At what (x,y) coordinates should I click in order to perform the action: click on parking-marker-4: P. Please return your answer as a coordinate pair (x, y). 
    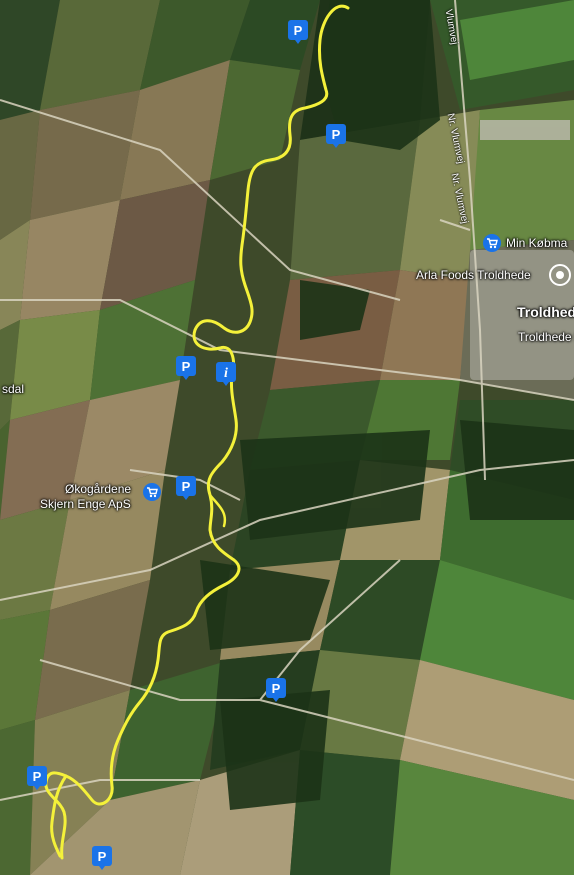
    Looking at the image, I should click on (186, 488).